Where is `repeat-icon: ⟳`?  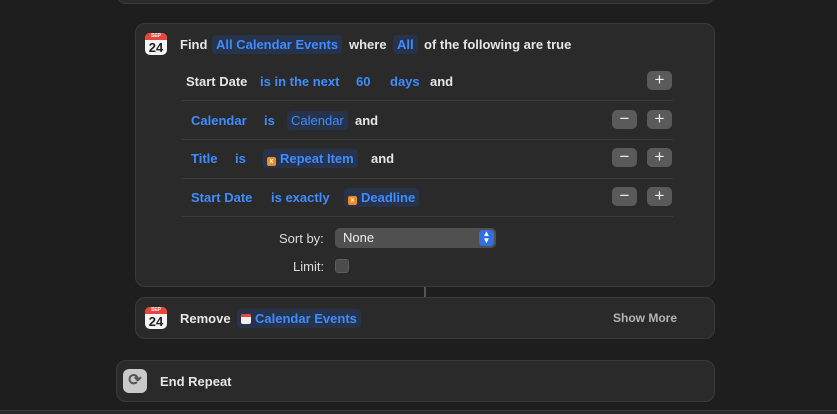
repeat-icon: ⟳ is located at coordinates (135, 381).